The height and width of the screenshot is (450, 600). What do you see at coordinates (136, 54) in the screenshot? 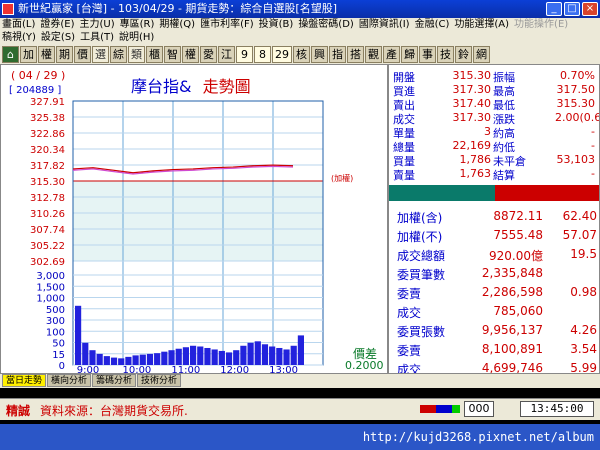
I see `toolbar-button: 類` at bounding box center [136, 54].